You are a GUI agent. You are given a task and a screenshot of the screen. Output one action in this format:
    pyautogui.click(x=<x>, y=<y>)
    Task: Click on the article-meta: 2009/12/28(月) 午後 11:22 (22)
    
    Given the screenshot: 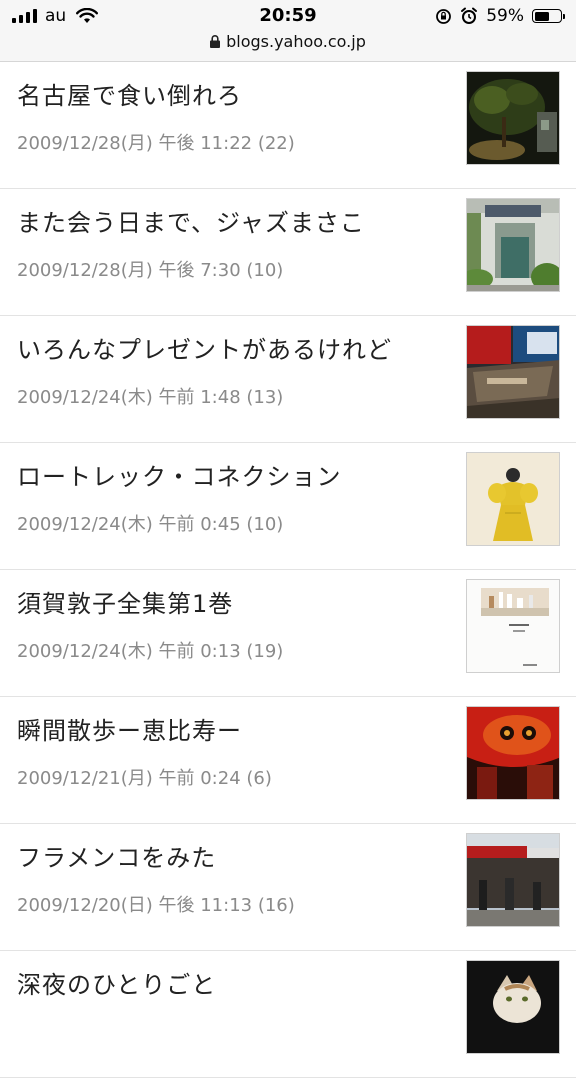 What is the action you would take?
    pyautogui.click(x=156, y=143)
    